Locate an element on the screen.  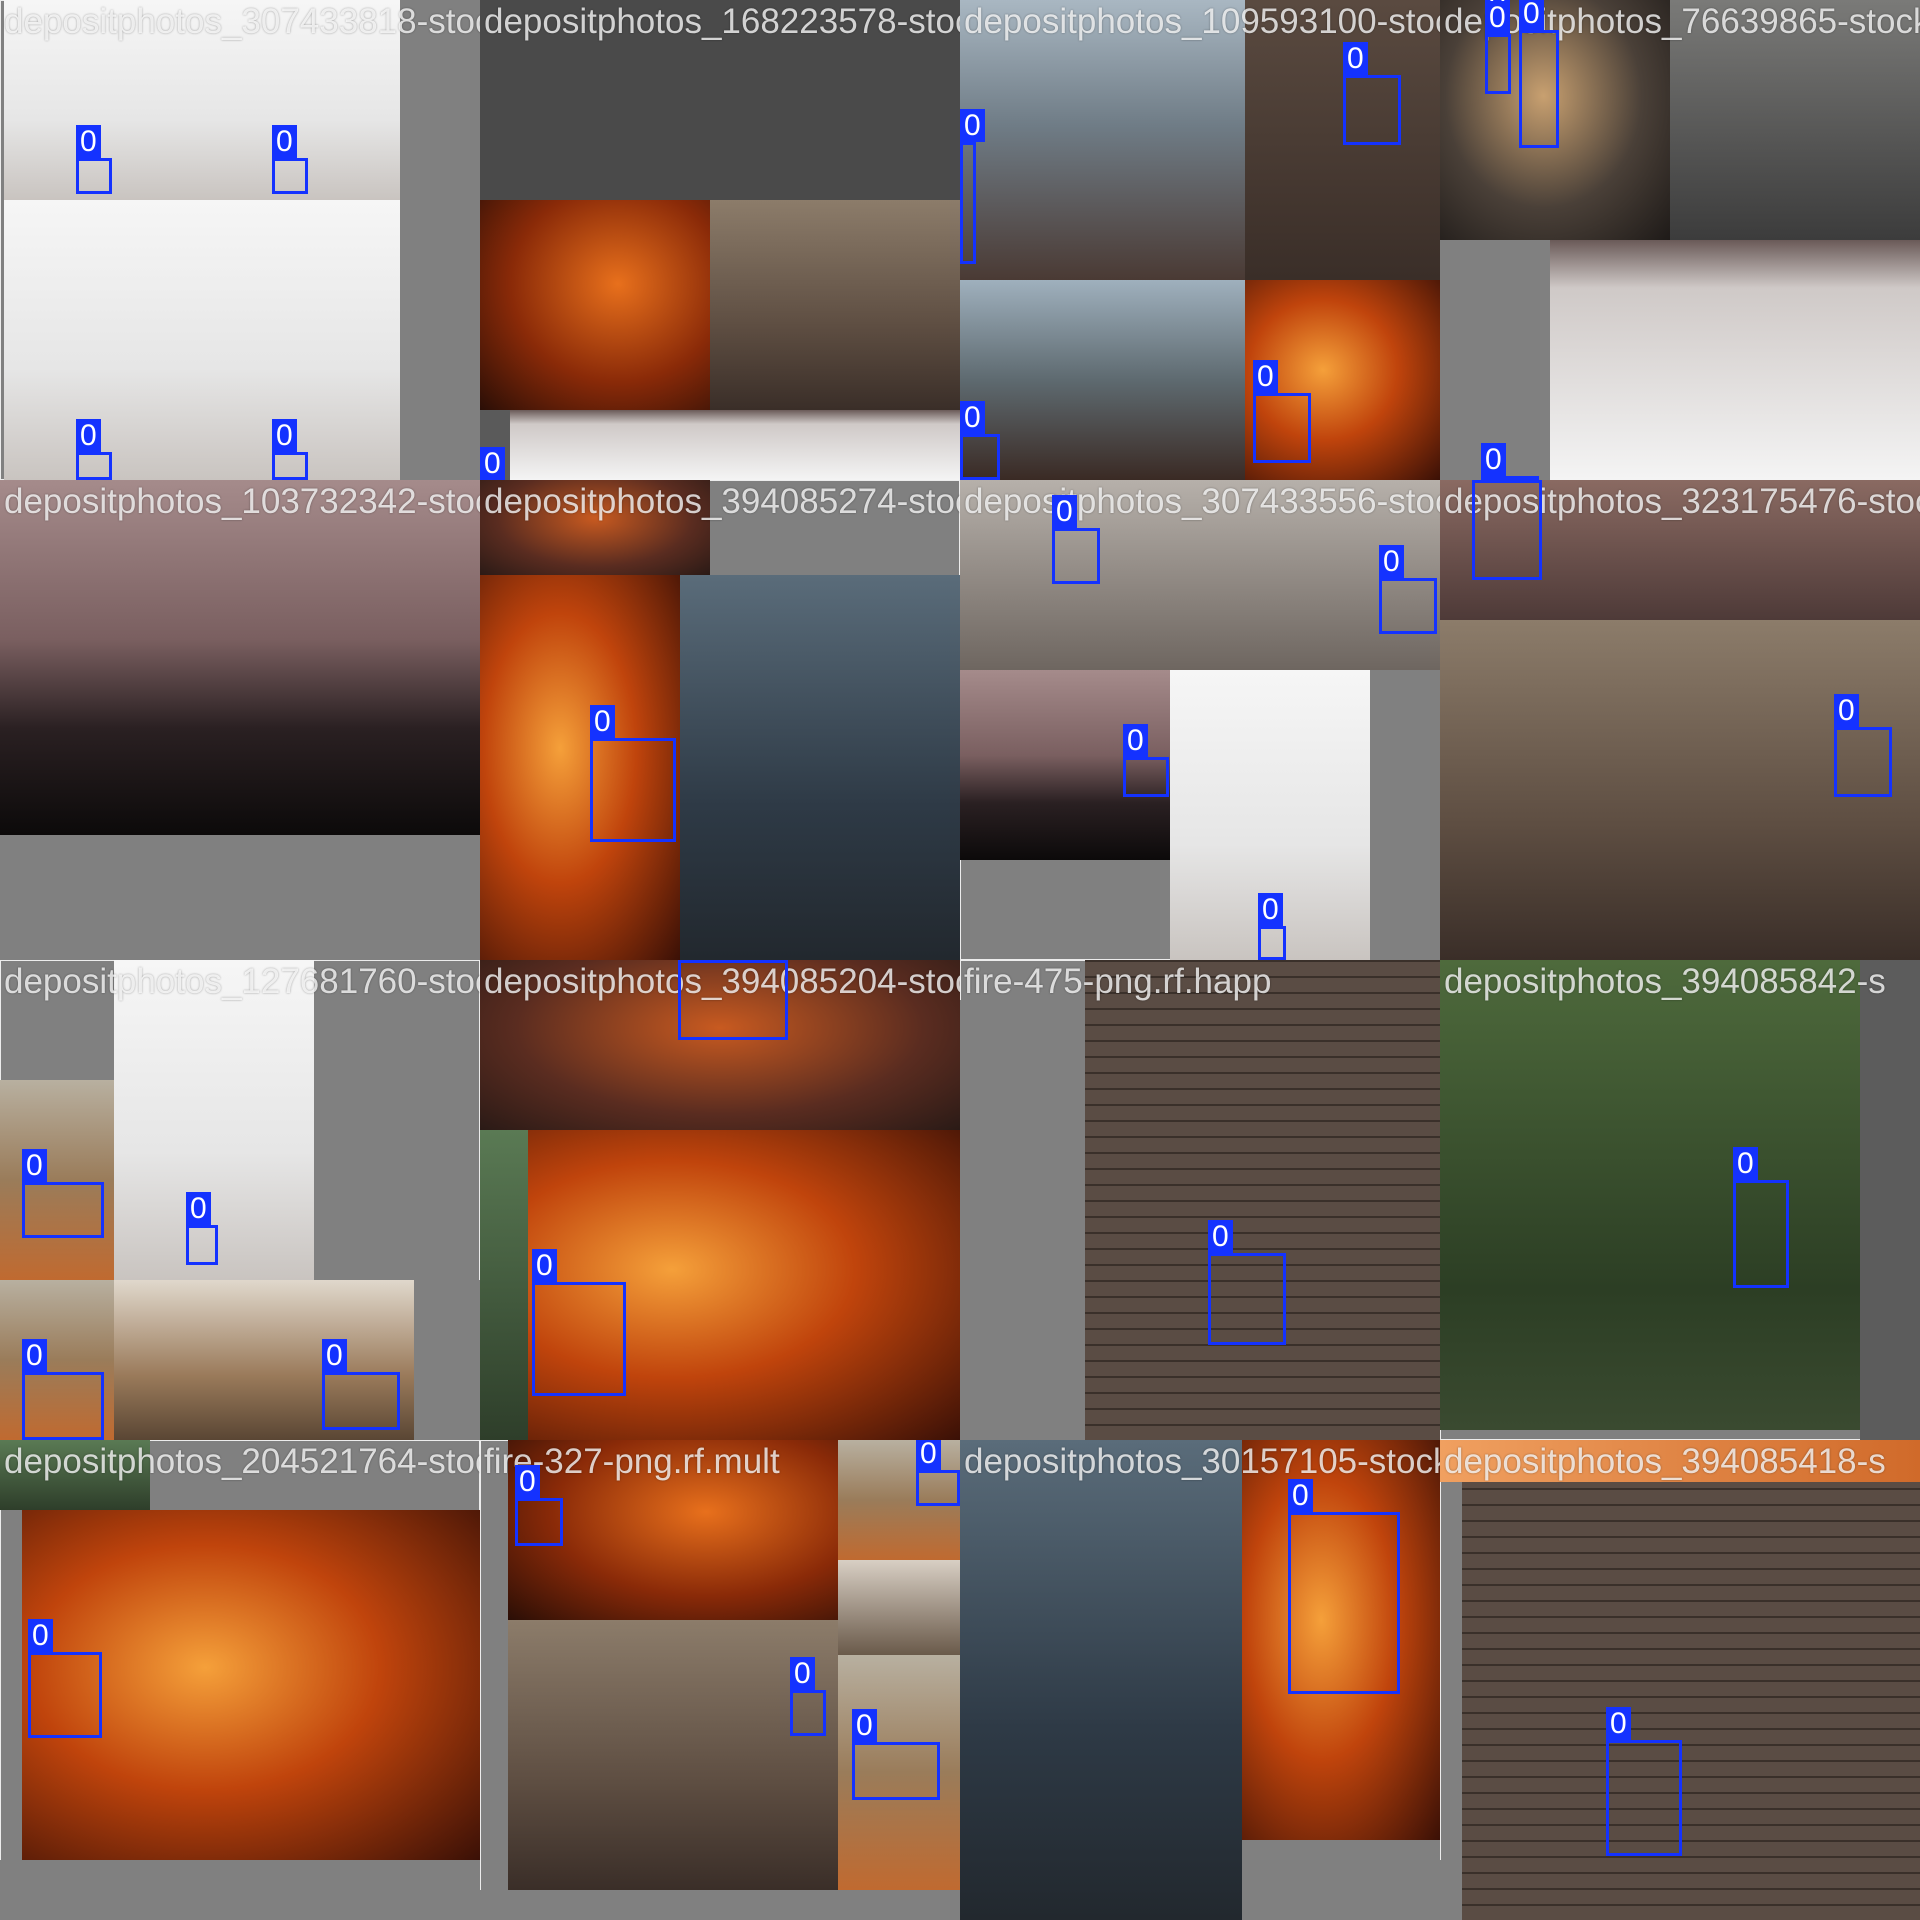
city-night-photo is located at coordinates (1795, 120).